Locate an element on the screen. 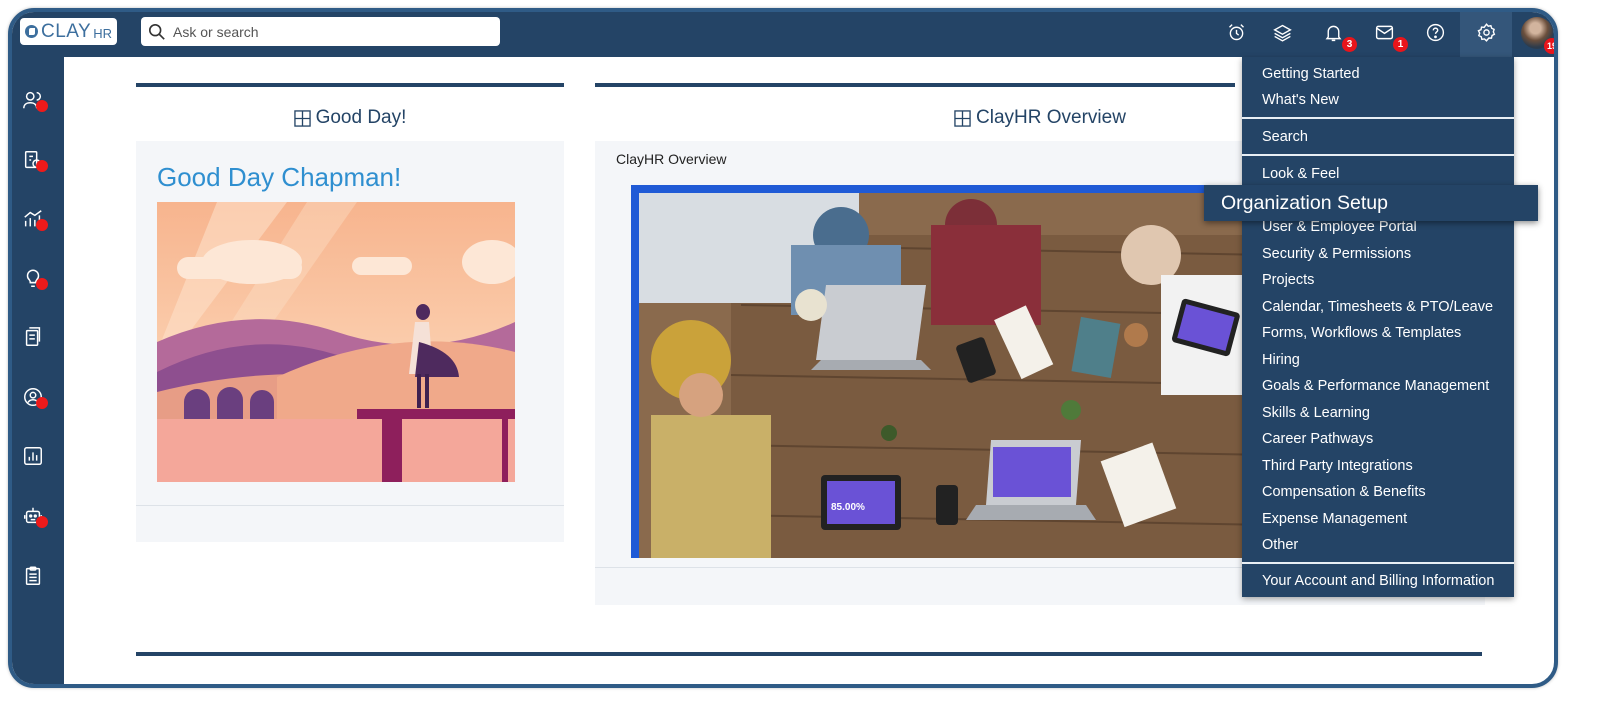 This screenshot has height=707, width=1597. search-icon is located at coordinates (156, 31).